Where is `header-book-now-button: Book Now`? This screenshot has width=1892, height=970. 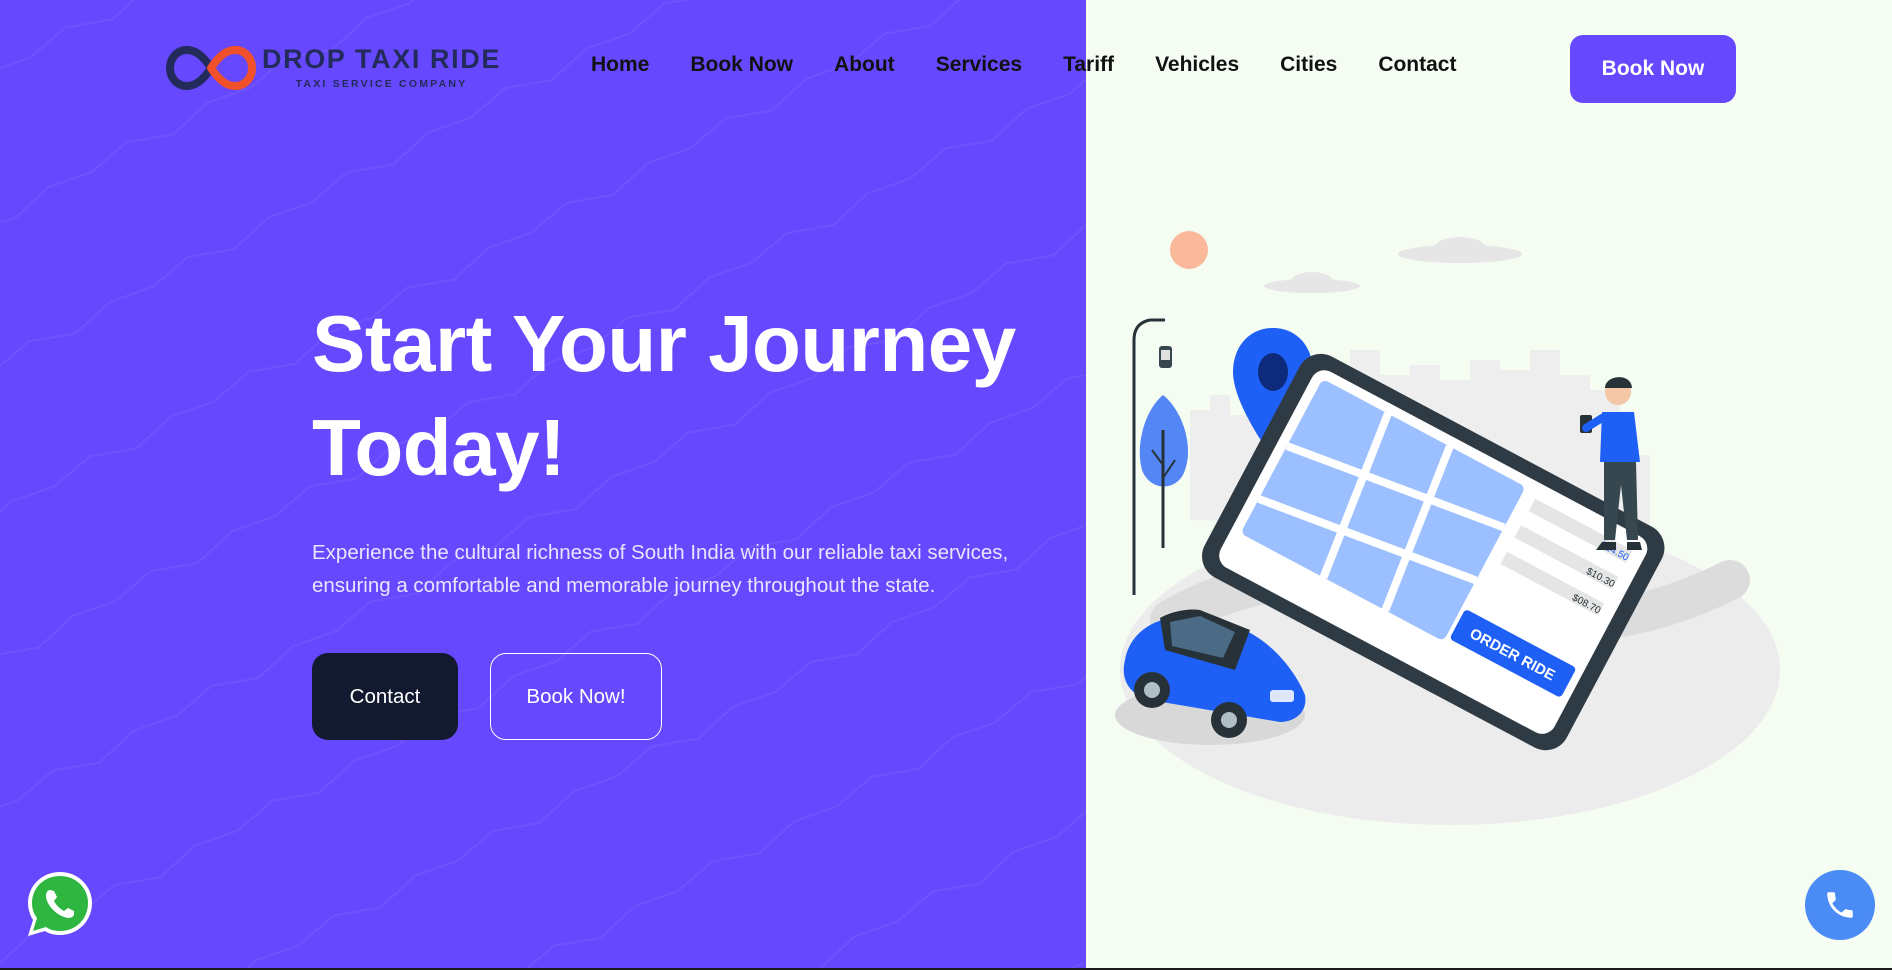 header-book-now-button: Book Now is located at coordinates (1653, 69).